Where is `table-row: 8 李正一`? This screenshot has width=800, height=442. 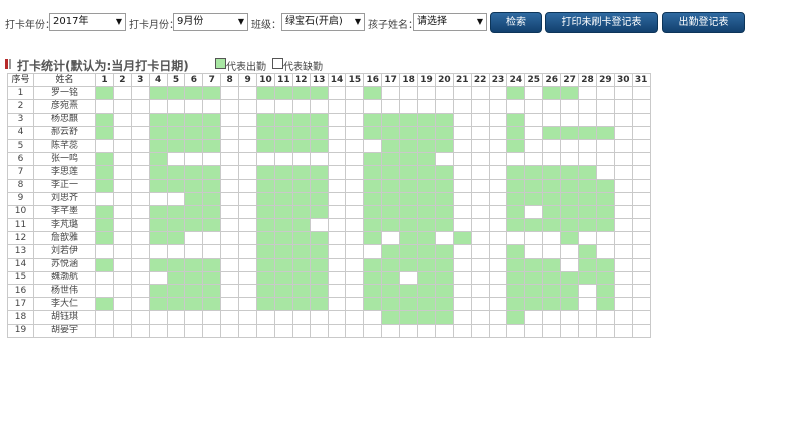 table-row: 8 李正一 is located at coordinates (329, 185).